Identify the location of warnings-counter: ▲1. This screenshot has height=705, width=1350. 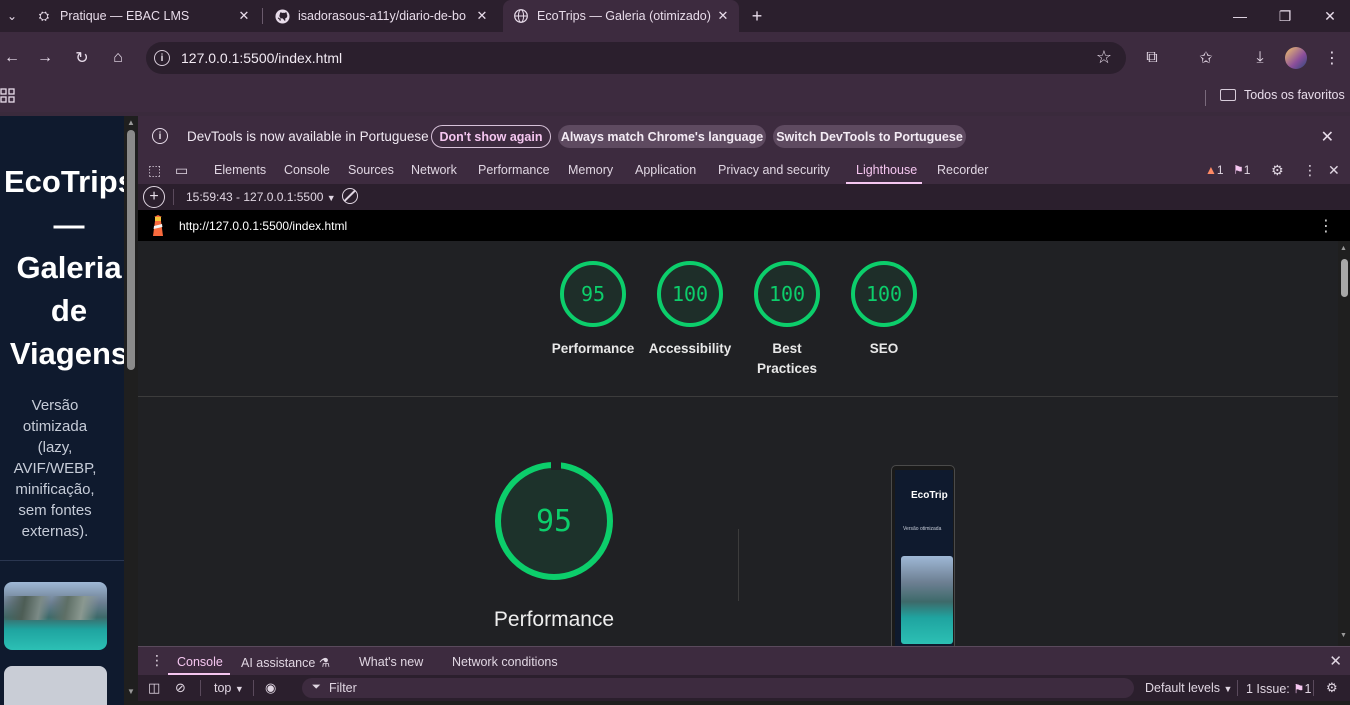
(1214, 170).